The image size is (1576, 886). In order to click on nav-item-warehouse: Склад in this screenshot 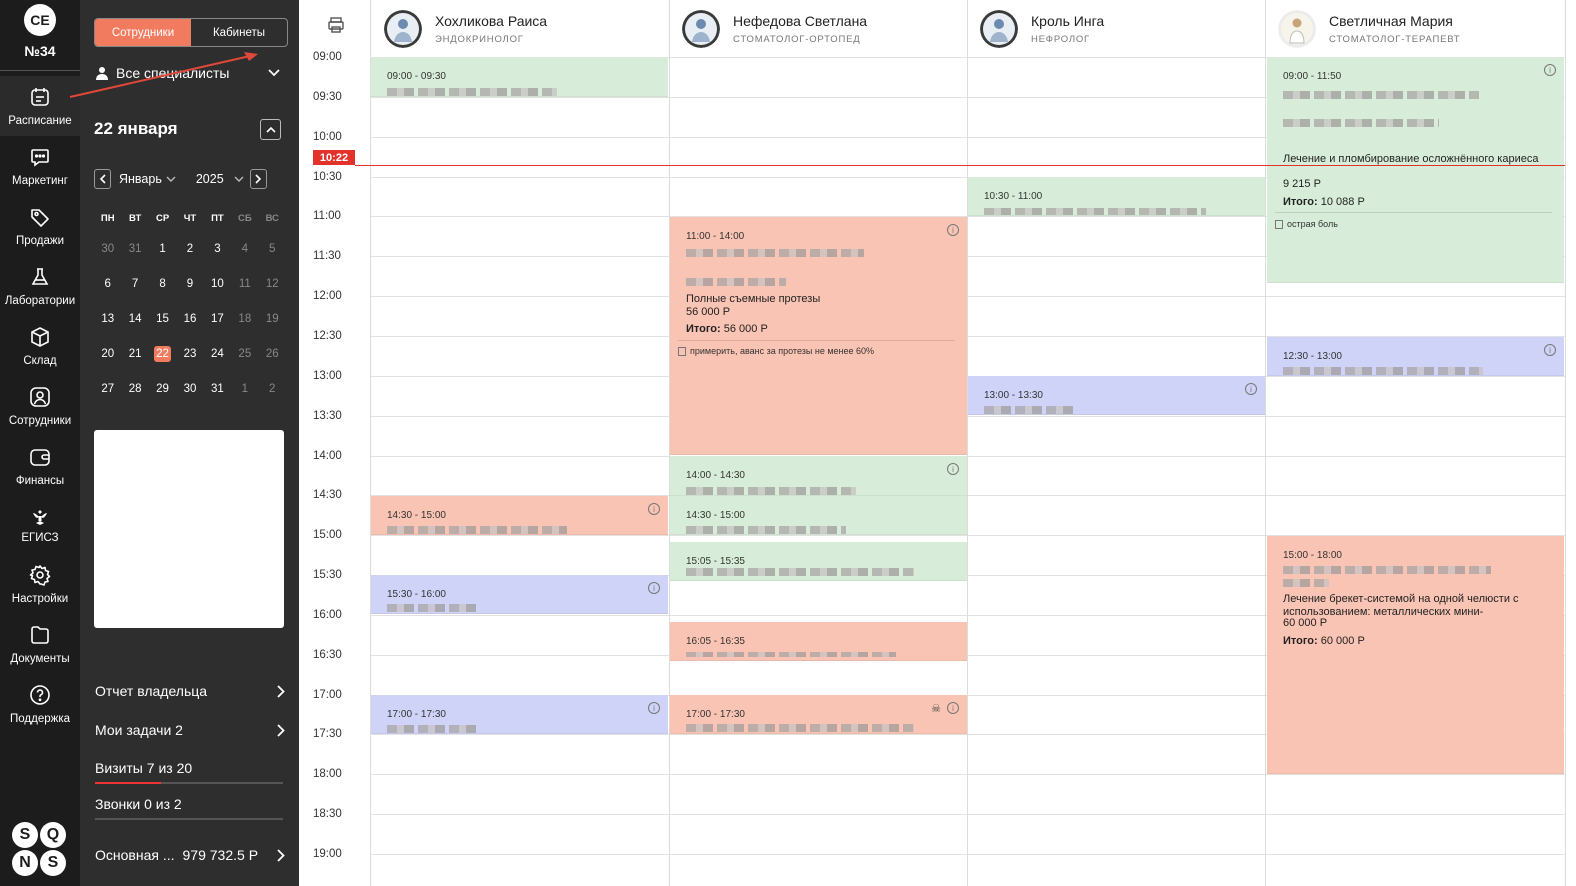, I will do `click(40, 346)`.